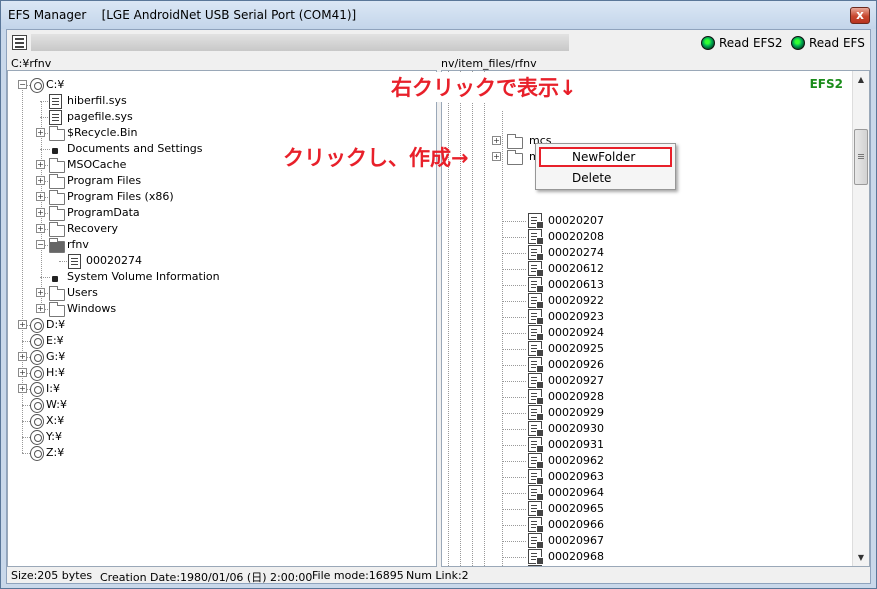  I want to click on tree-node: + Program Files, so click(218, 181).